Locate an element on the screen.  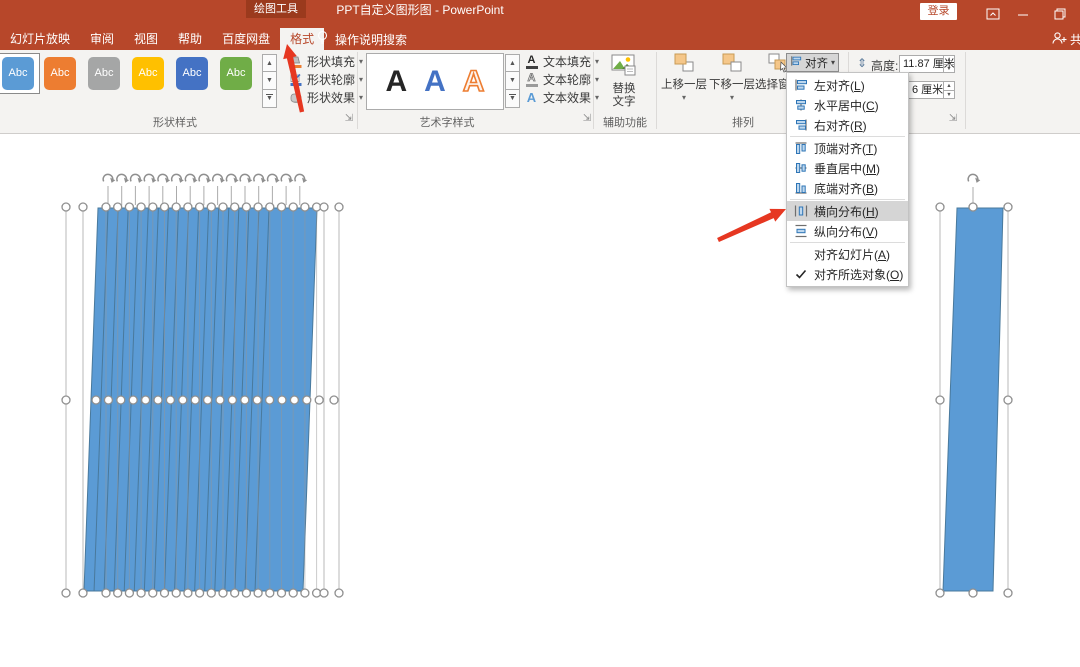
menu-item-align-left: 左对齐(L) is located at coordinates (847, 85).